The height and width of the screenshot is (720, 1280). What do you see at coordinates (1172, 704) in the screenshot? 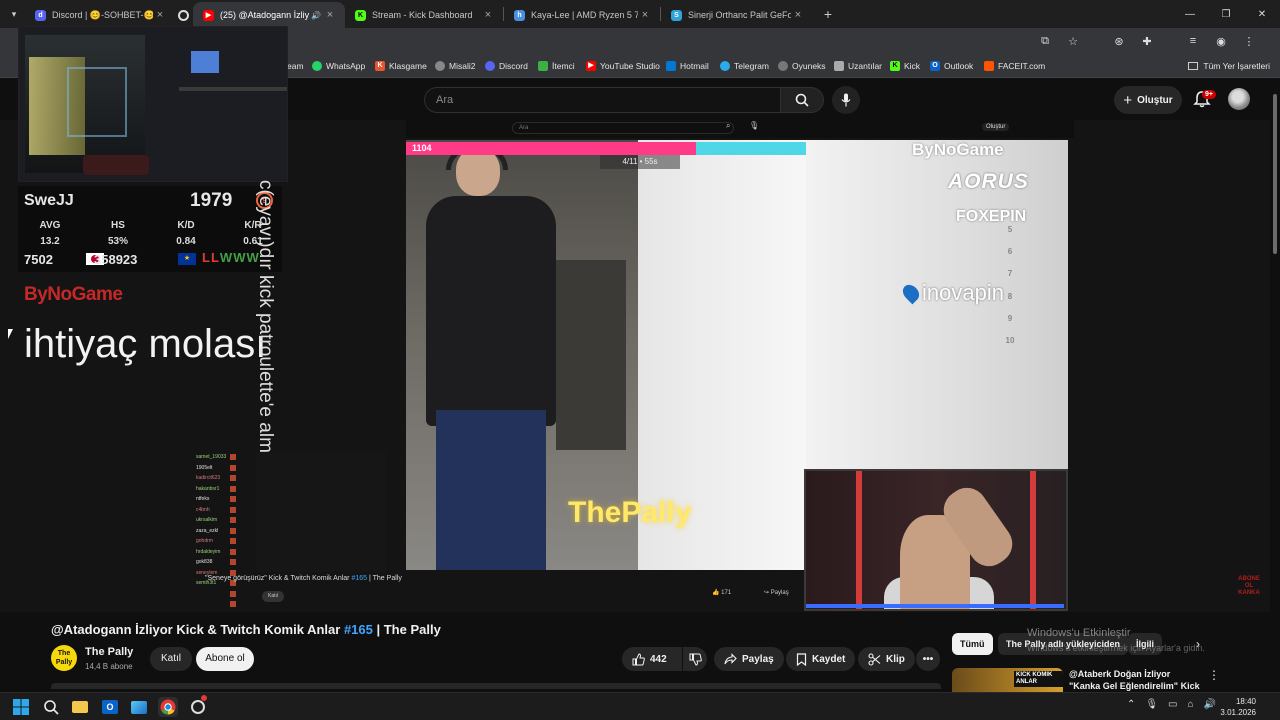
I see `display-icon: ▭` at bounding box center [1172, 704].